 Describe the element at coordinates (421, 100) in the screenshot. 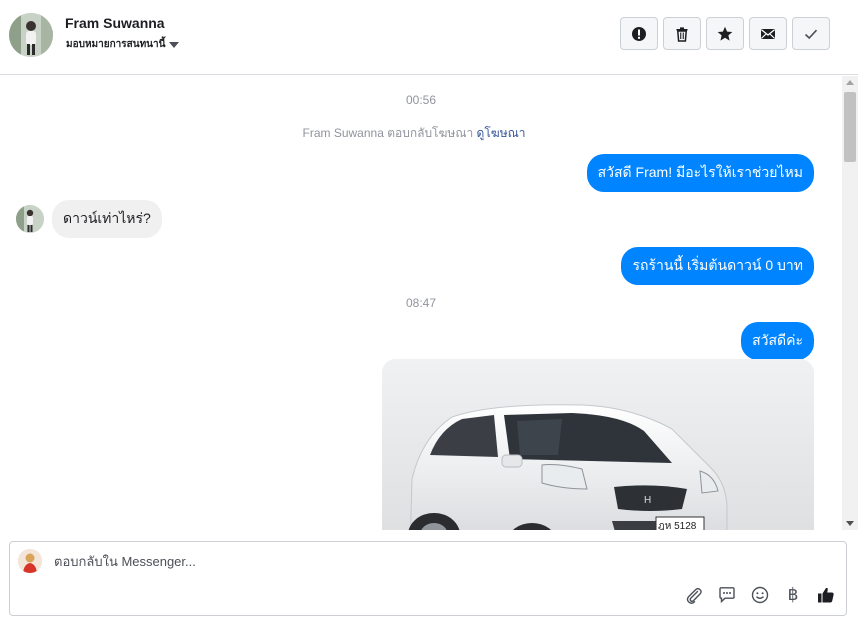

I see `timestamp: 00:56` at that location.